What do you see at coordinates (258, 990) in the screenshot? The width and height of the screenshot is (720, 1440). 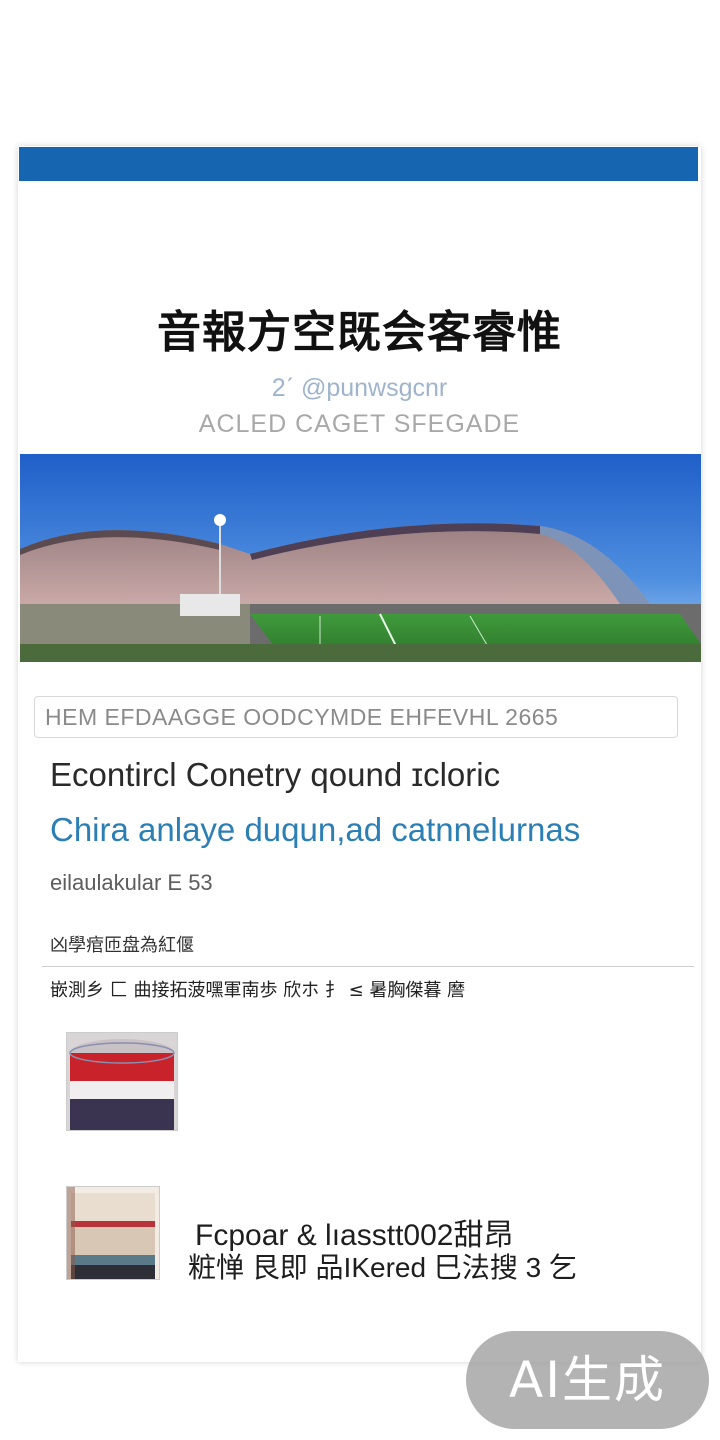 I see `section-description: 嵌測乡 匚 曲接拓菠嘿軍南歩 欣ホ 扌 ≤ 暑胸傑暮 䜆` at bounding box center [258, 990].